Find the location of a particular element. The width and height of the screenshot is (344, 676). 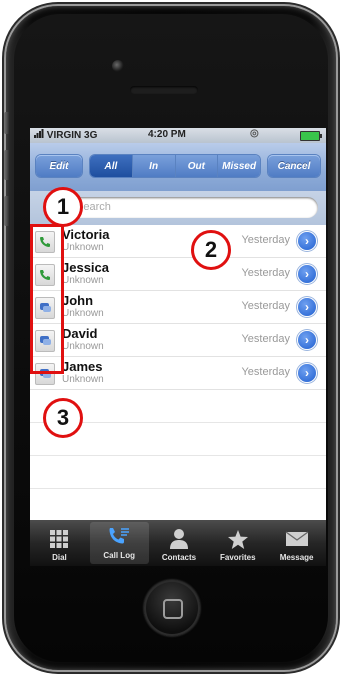

annotation-callout-2: 2 is located at coordinates (211, 250).